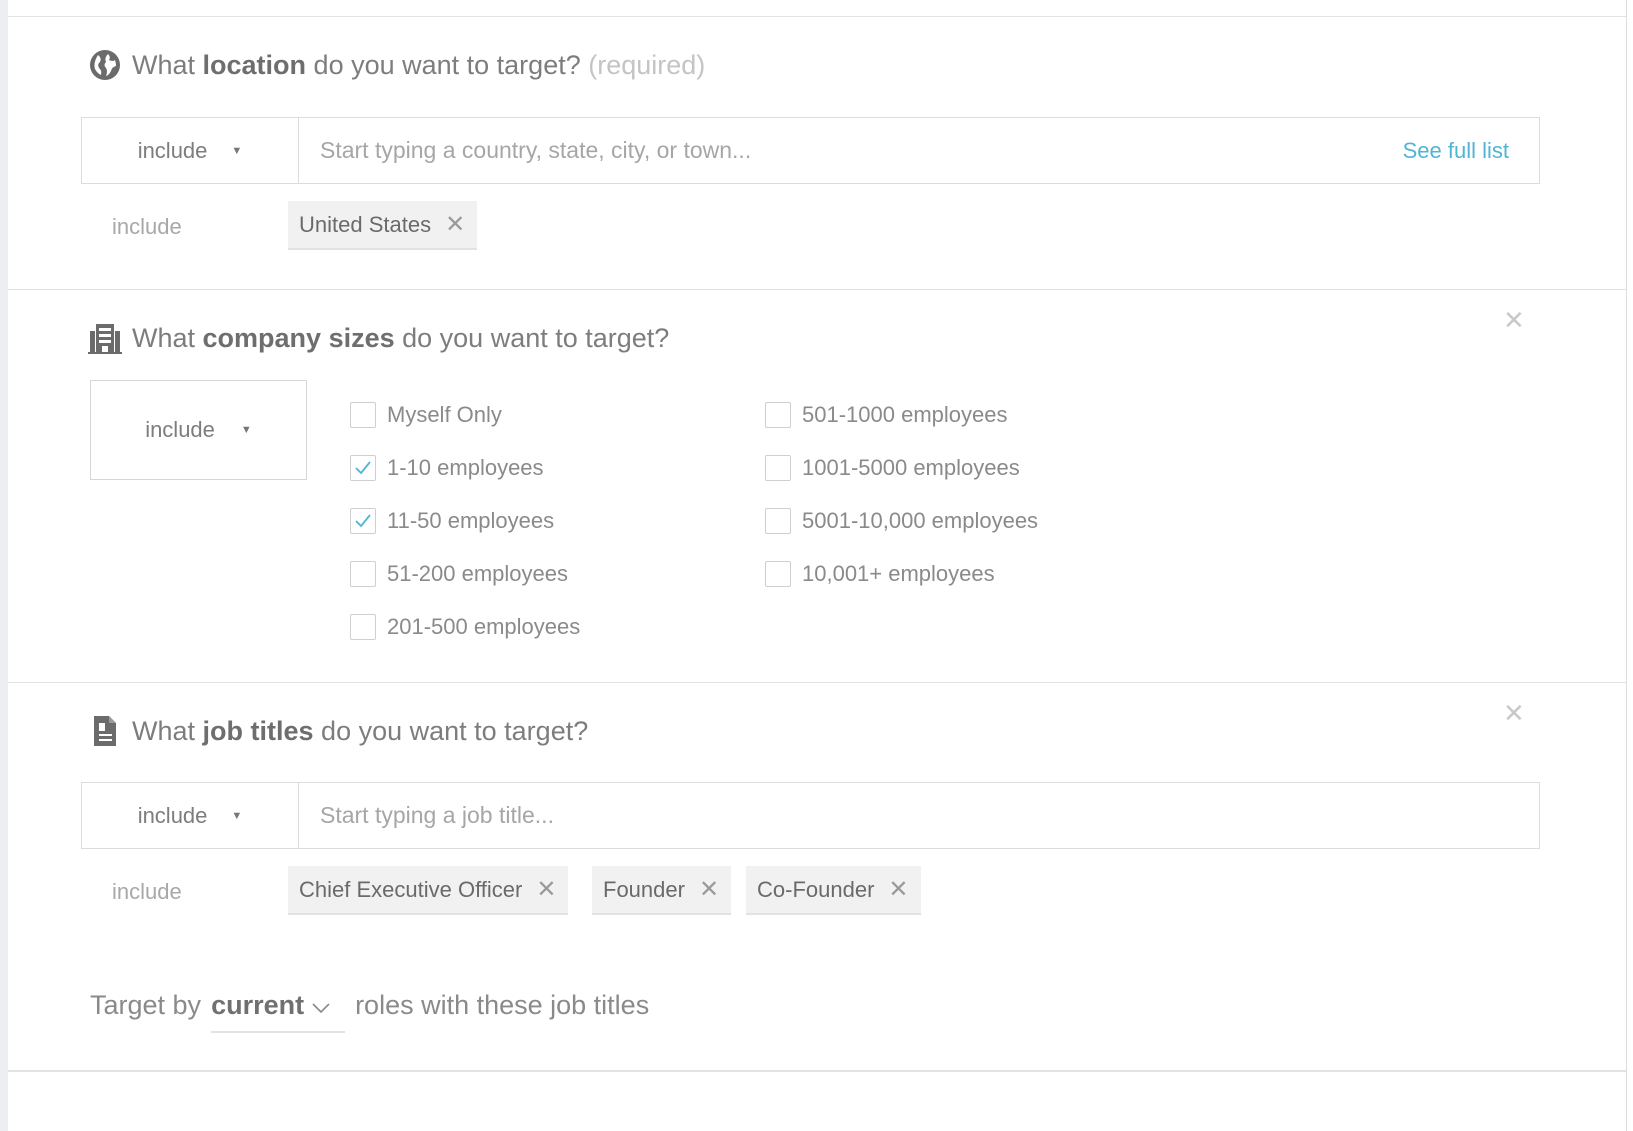 This screenshot has width=1633, height=1131. I want to click on location-search-combo: include ▼ See full list, so click(810, 150).